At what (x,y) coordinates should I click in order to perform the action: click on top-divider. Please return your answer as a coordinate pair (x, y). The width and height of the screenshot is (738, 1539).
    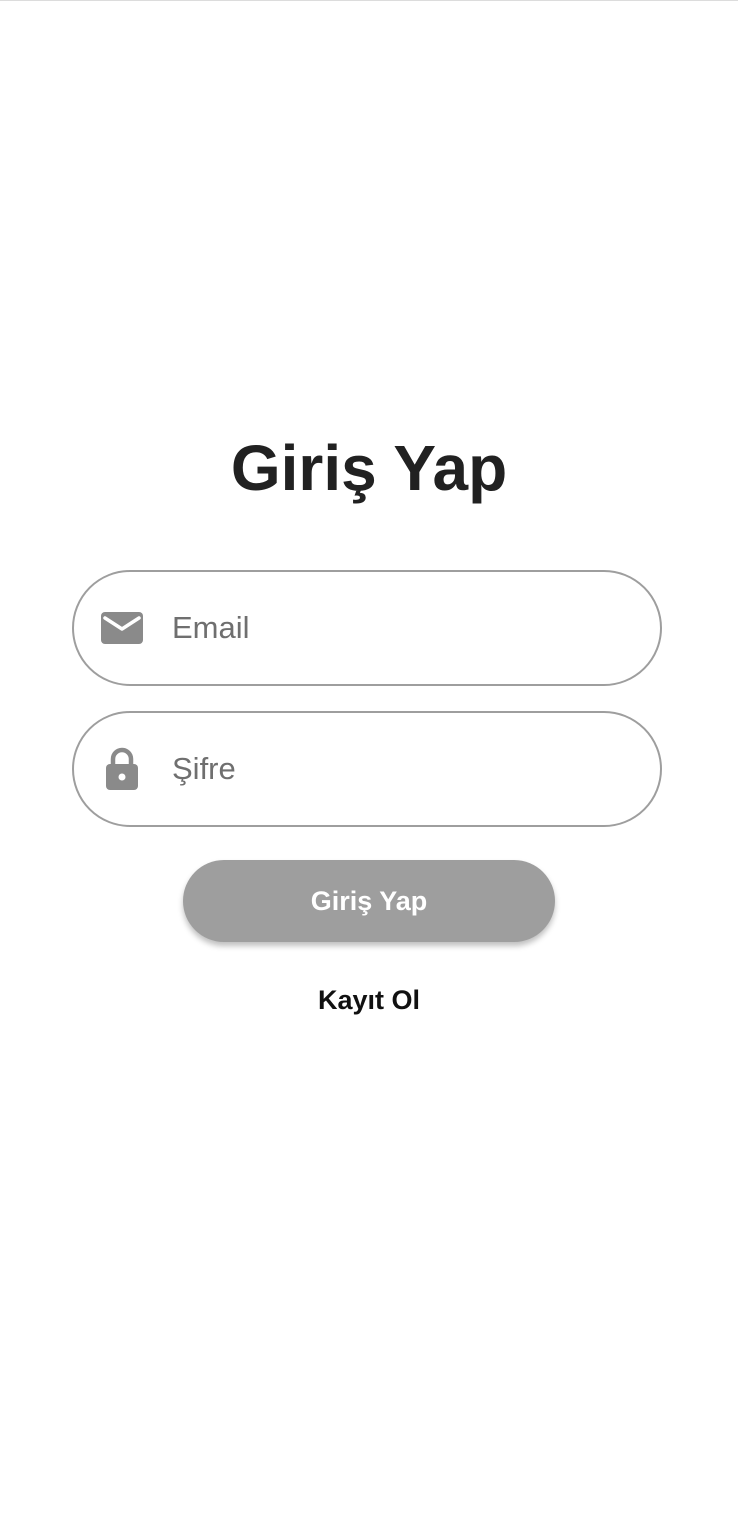
    Looking at the image, I should click on (369, 0).